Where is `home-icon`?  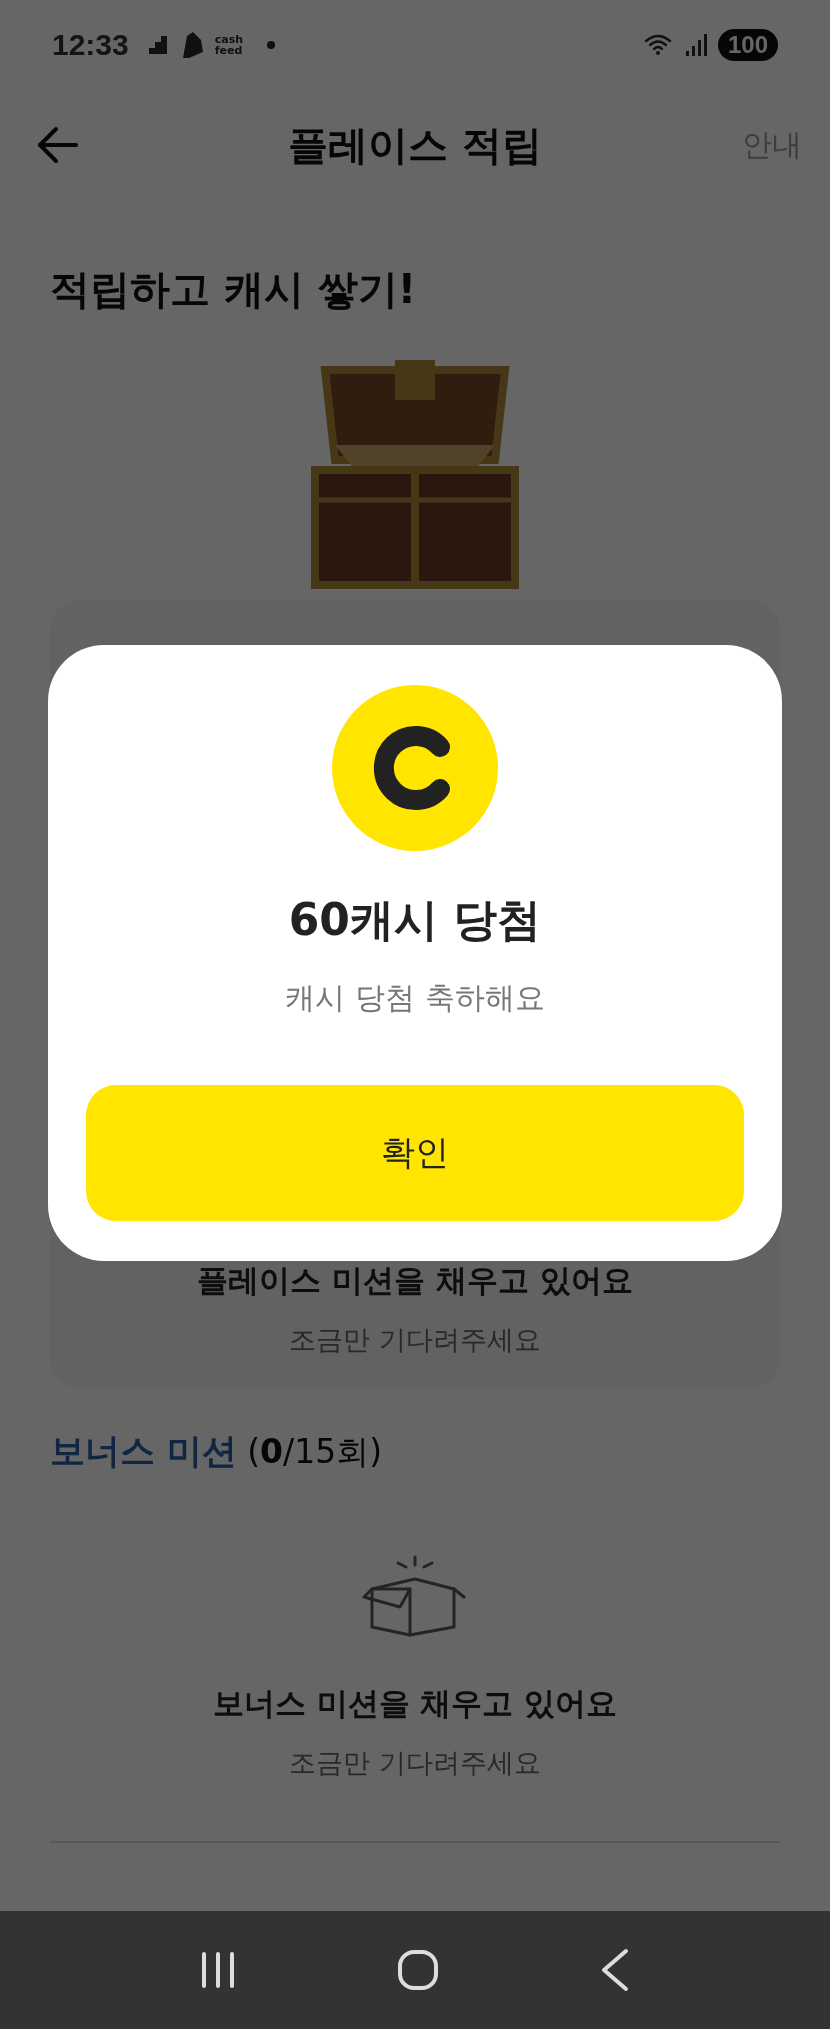 home-icon is located at coordinates (418, 1970).